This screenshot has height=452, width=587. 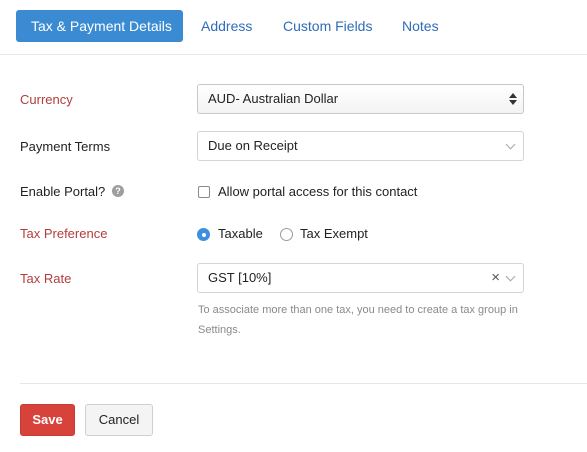 I want to click on payment-terms-select: Due on Receipt, so click(x=360, y=146).